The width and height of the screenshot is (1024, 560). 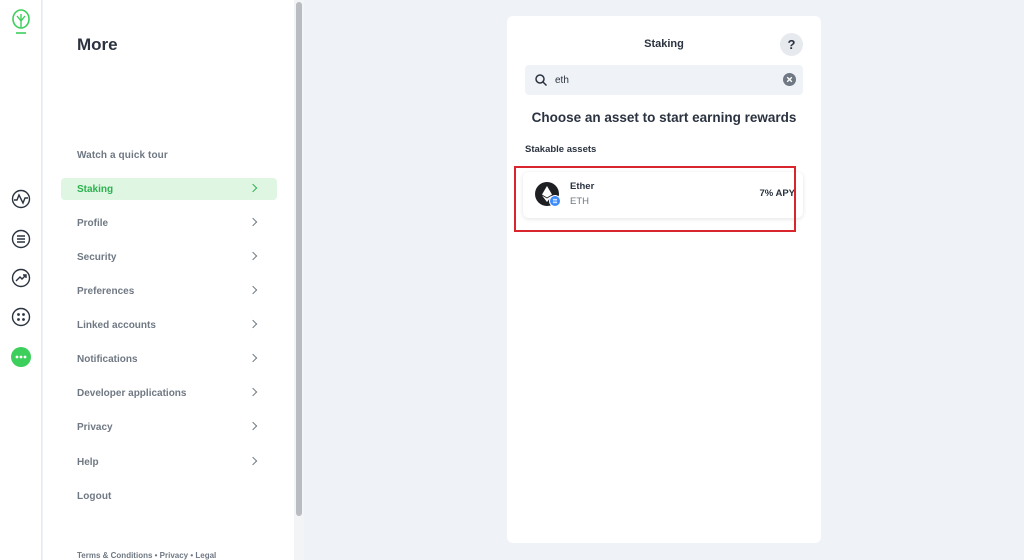 I want to click on clear-search-icon, so click(x=789, y=79).